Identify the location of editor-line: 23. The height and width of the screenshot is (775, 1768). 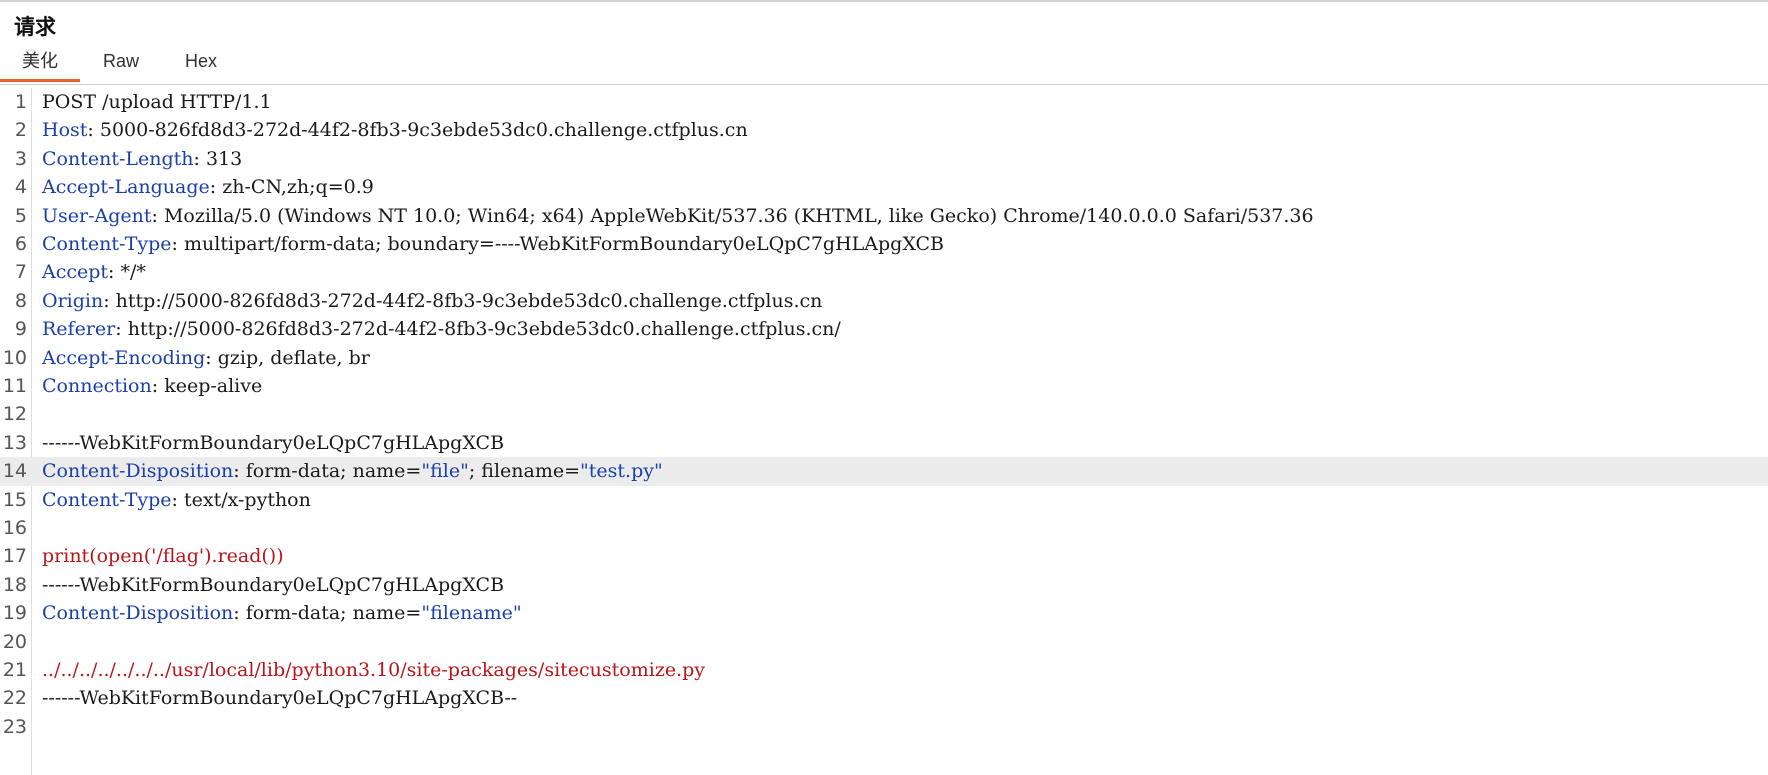
(884, 727).